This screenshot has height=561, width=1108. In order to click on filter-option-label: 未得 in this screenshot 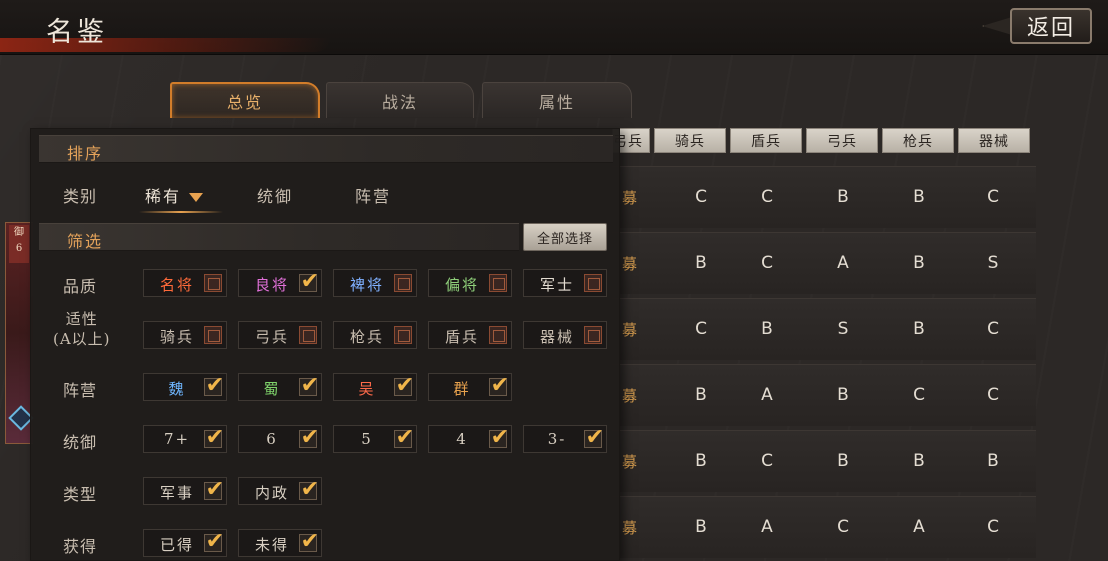, I will do `click(271, 545)`.